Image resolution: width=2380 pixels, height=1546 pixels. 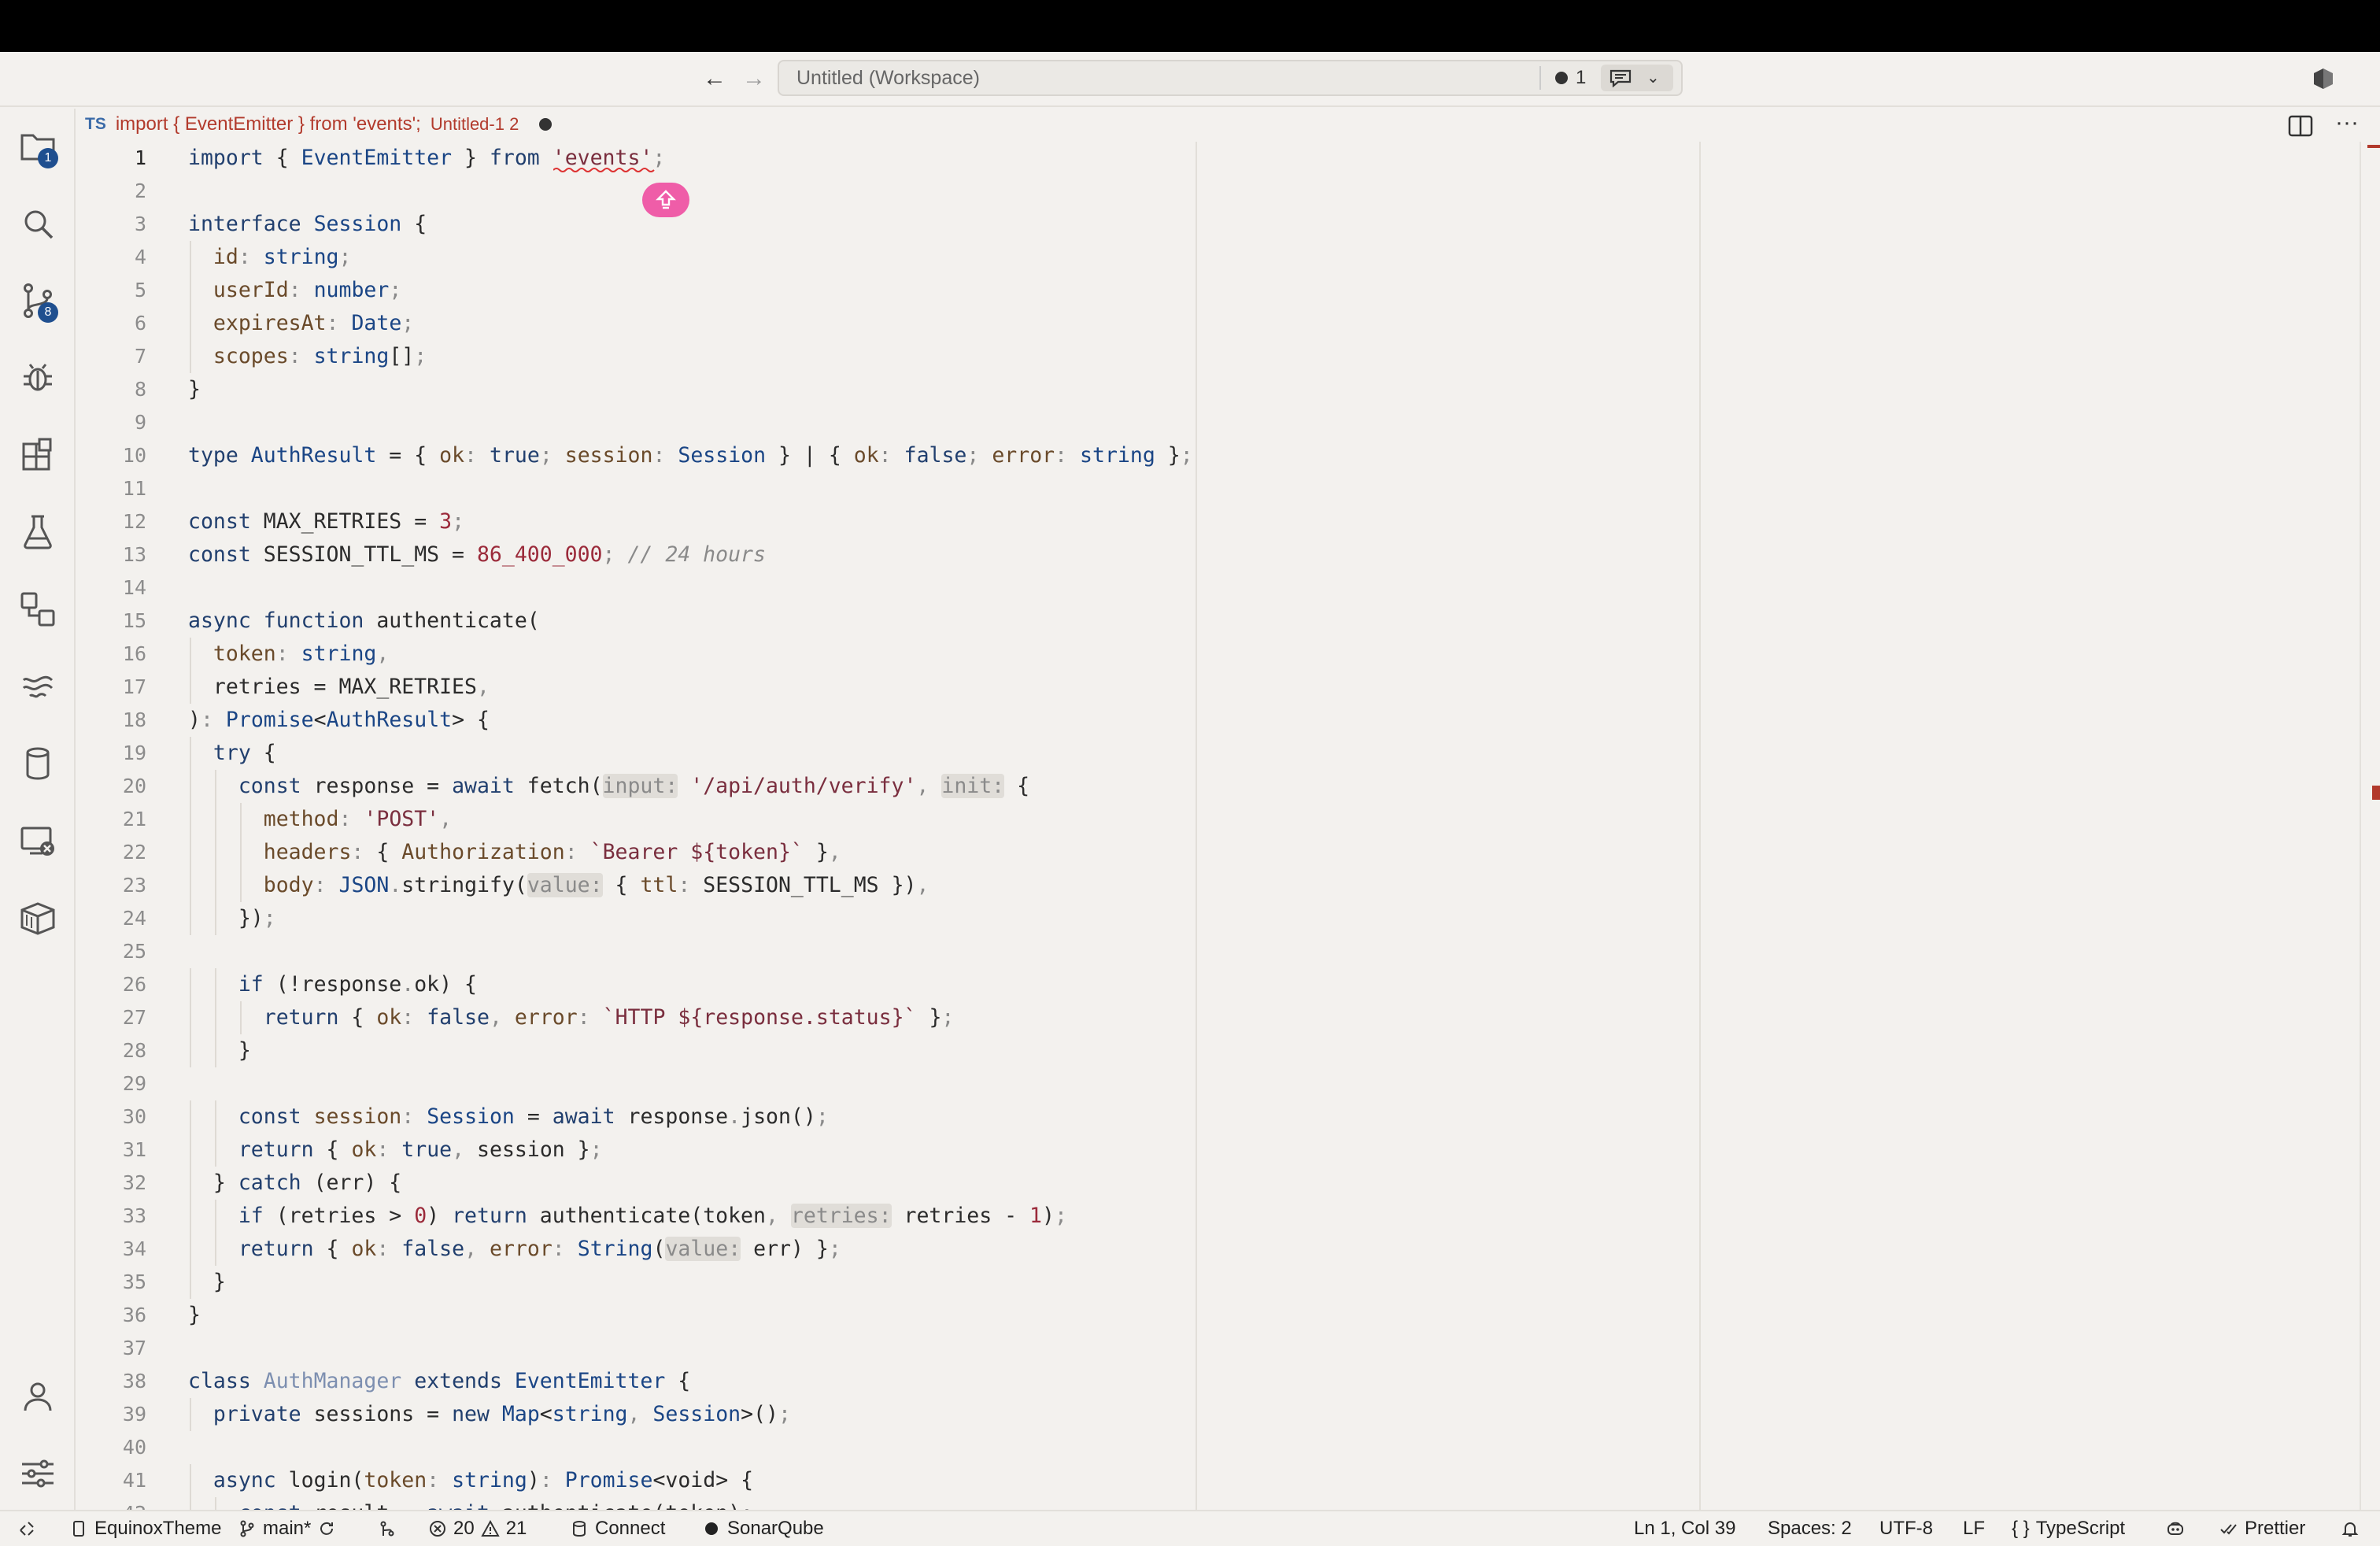 I want to click on code-line: if (!response.ok) {, so click(x=332, y=984).